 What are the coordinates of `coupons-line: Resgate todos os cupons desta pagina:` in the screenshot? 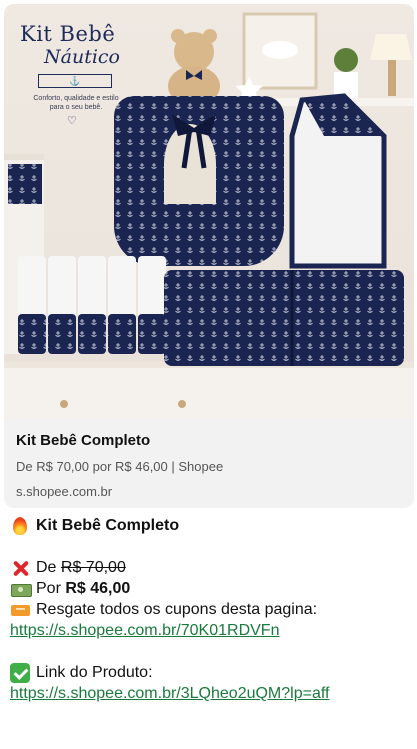 It's located at (210, 609).